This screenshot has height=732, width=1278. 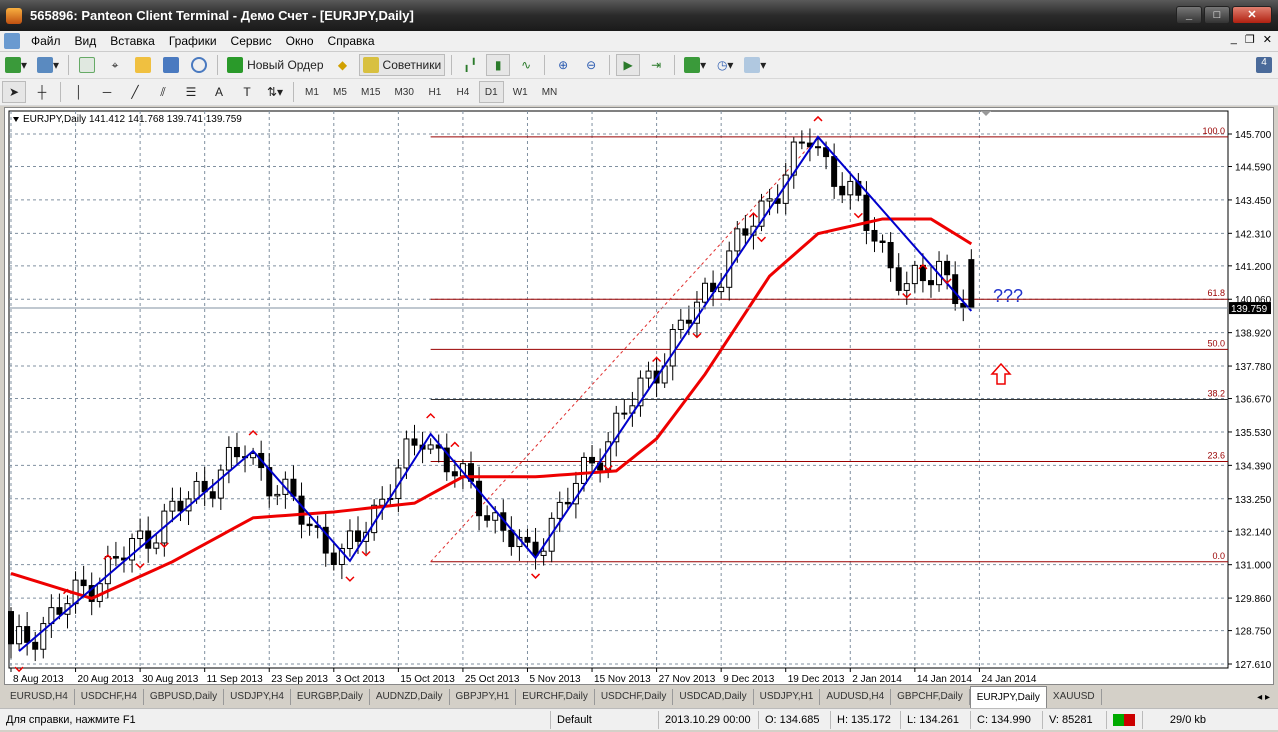 What do you see at coordinates (351, 41) in the screenshot?
I see `menu-help: Справка` at bounding box center [351, 41].